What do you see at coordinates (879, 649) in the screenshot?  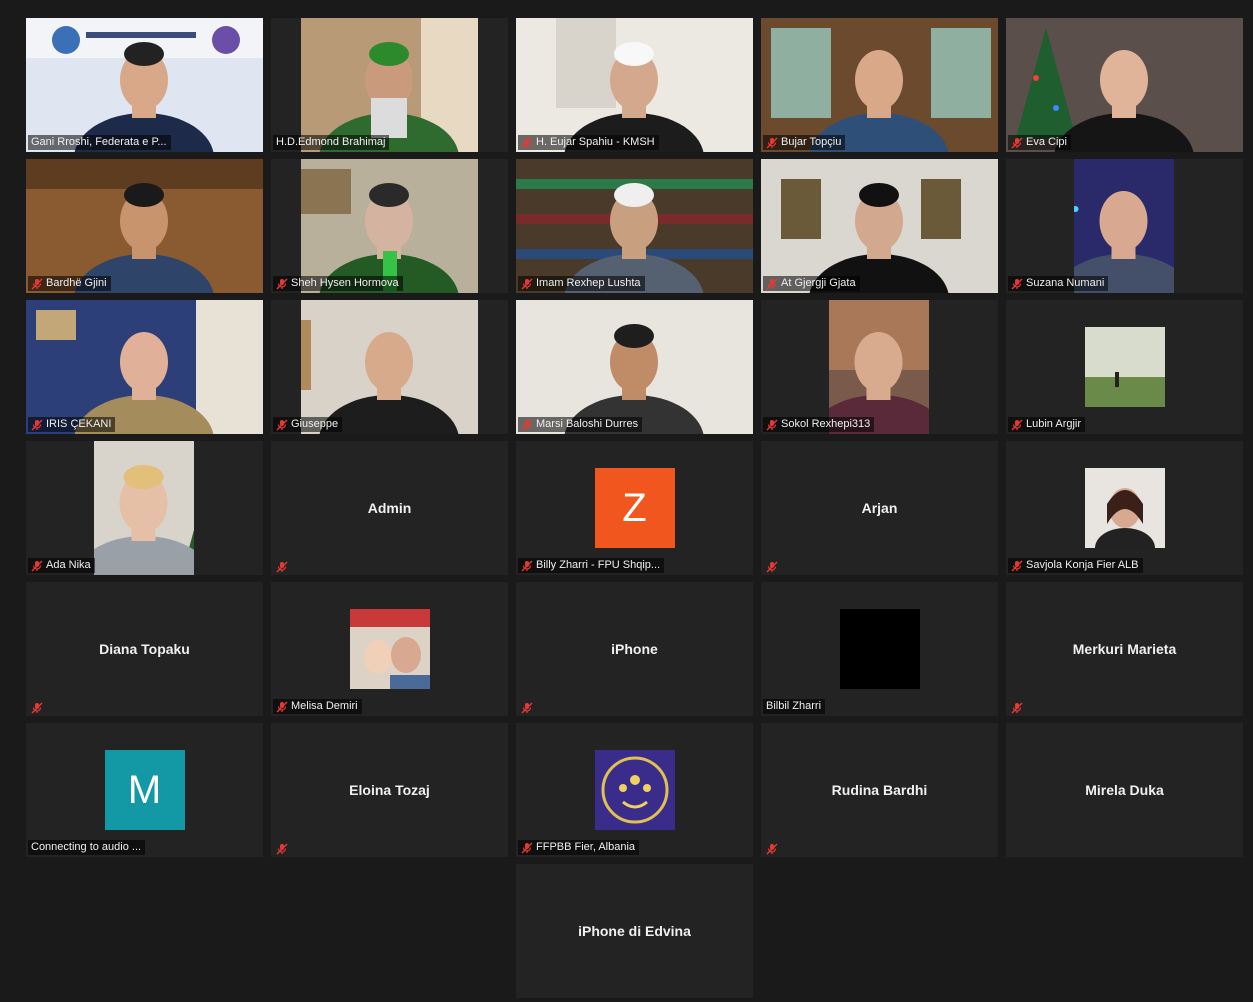 I see `participant-tile-bilbil-zharri: Bilbil Zharri` at bounding box center [879, 649].